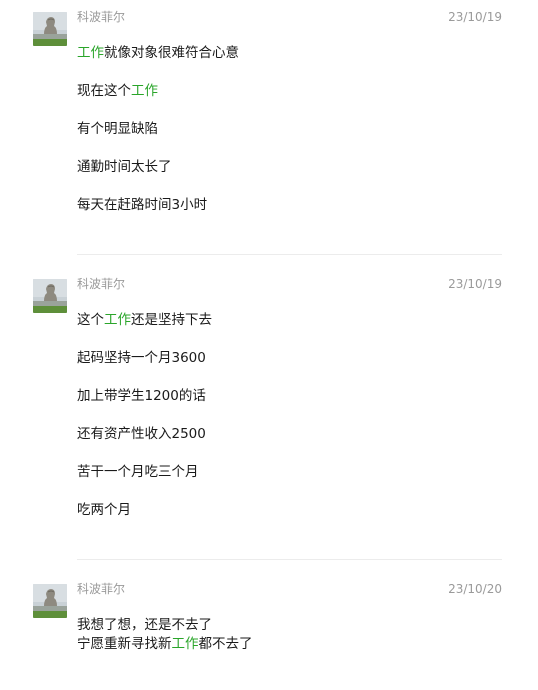 This screenshot has height=690, width=538. What do you see at coordinates (90, 320) in the screenshot?
I see `text-segment: 这个` at bounding box center [90, 320].